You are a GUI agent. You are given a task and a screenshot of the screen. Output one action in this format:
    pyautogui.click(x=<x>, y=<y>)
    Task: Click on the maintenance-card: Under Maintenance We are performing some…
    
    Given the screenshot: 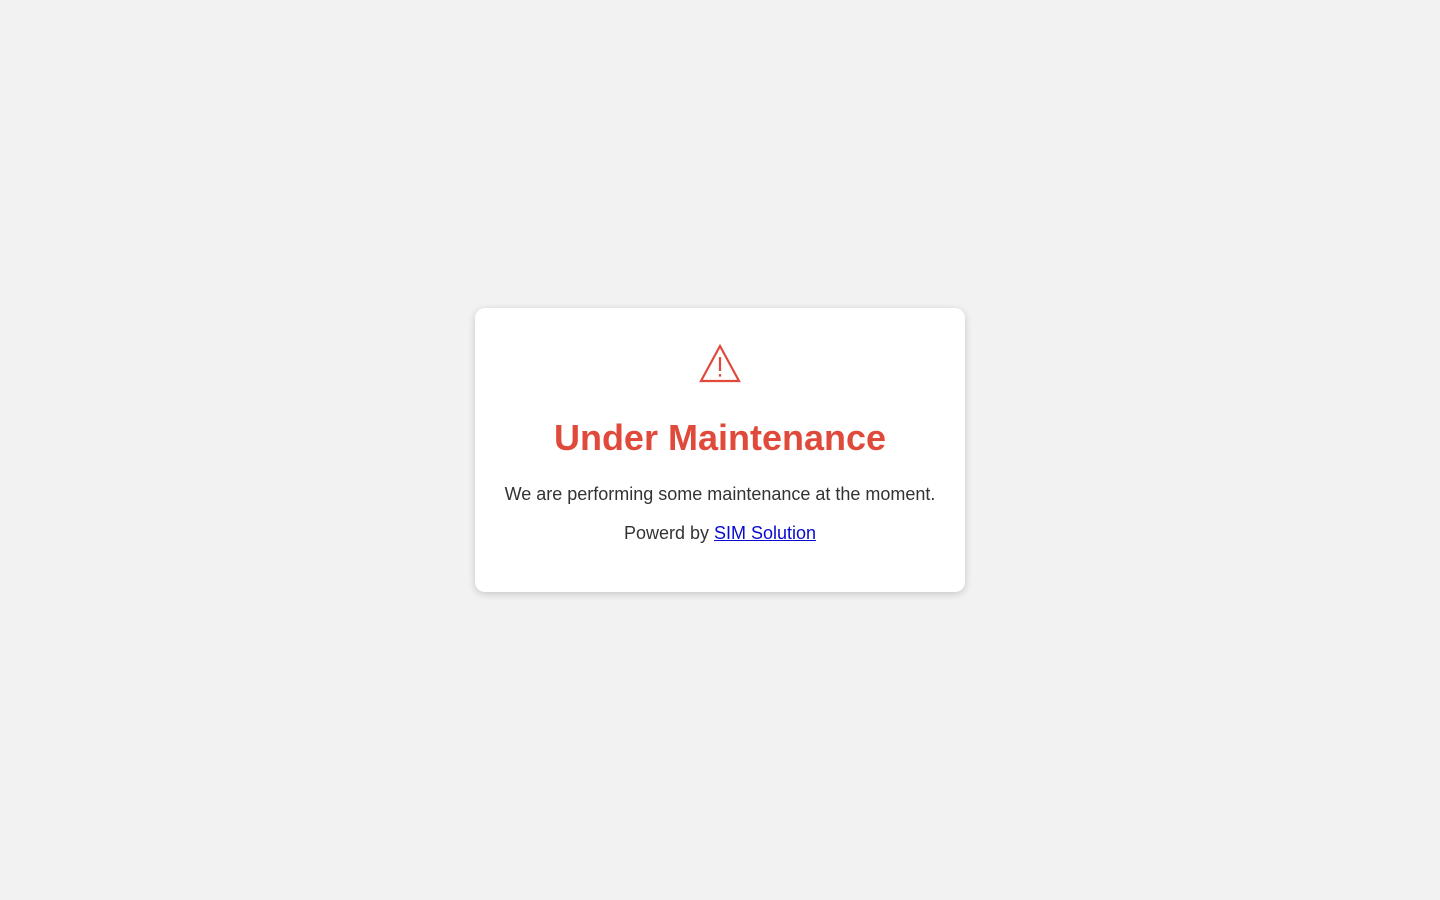 What is the action you would take?
    pyautogui.click(x=720, y=450)
    